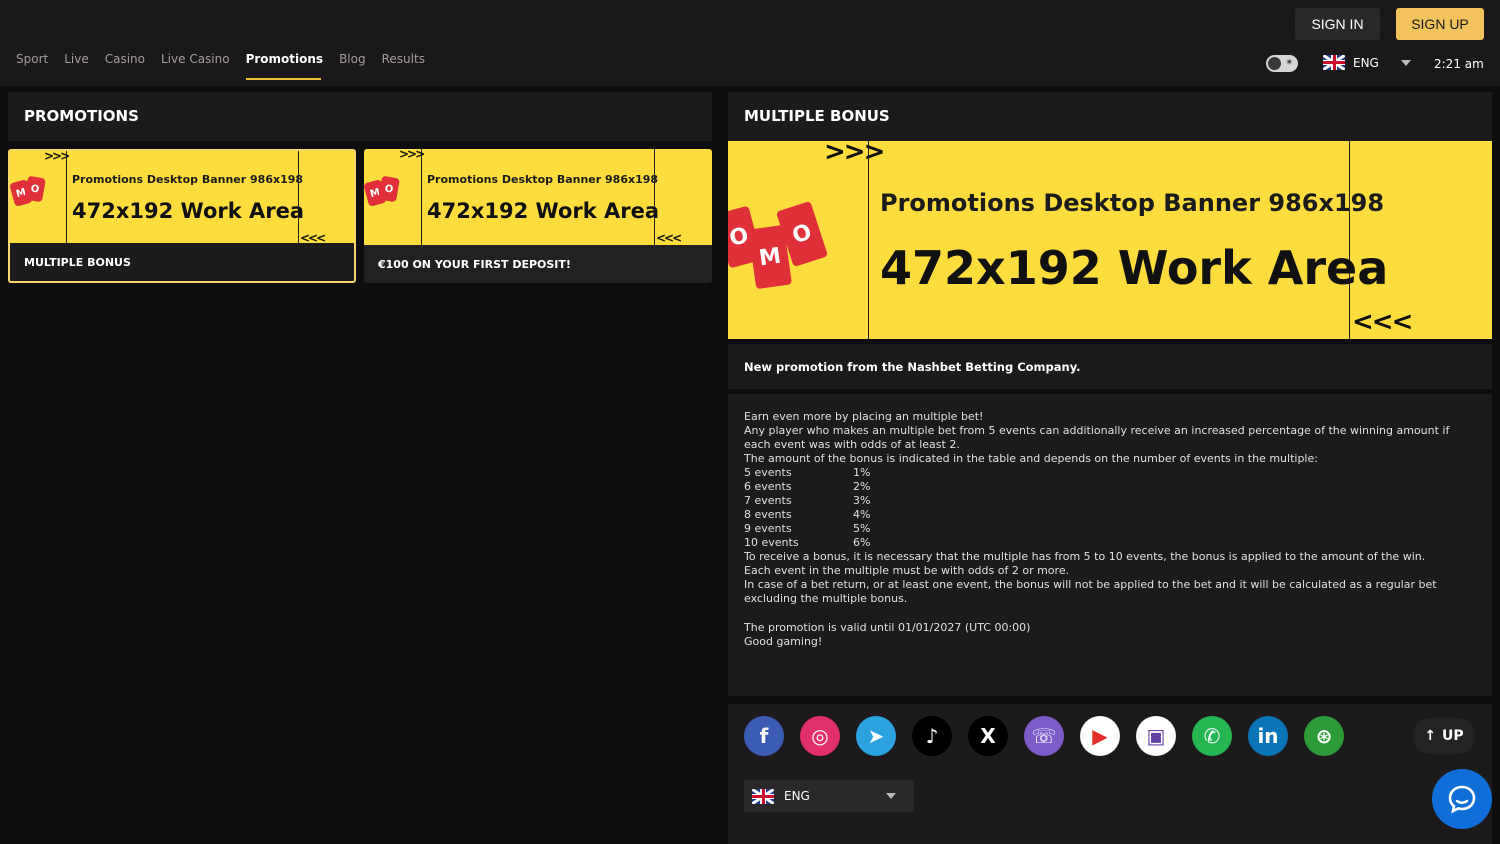  I want to click on sign-up-button: SIGN UP, so click(1440, 24).